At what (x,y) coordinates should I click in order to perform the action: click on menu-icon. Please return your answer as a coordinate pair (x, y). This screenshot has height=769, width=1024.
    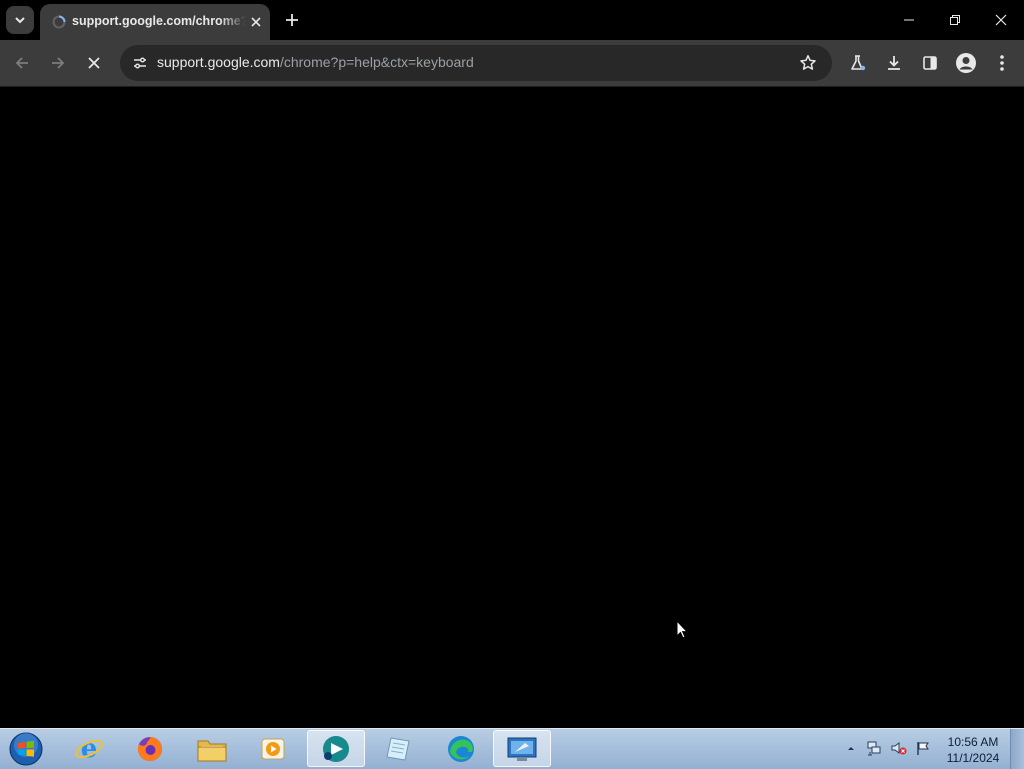
    Looking at the image, I should click on (1002, 63).